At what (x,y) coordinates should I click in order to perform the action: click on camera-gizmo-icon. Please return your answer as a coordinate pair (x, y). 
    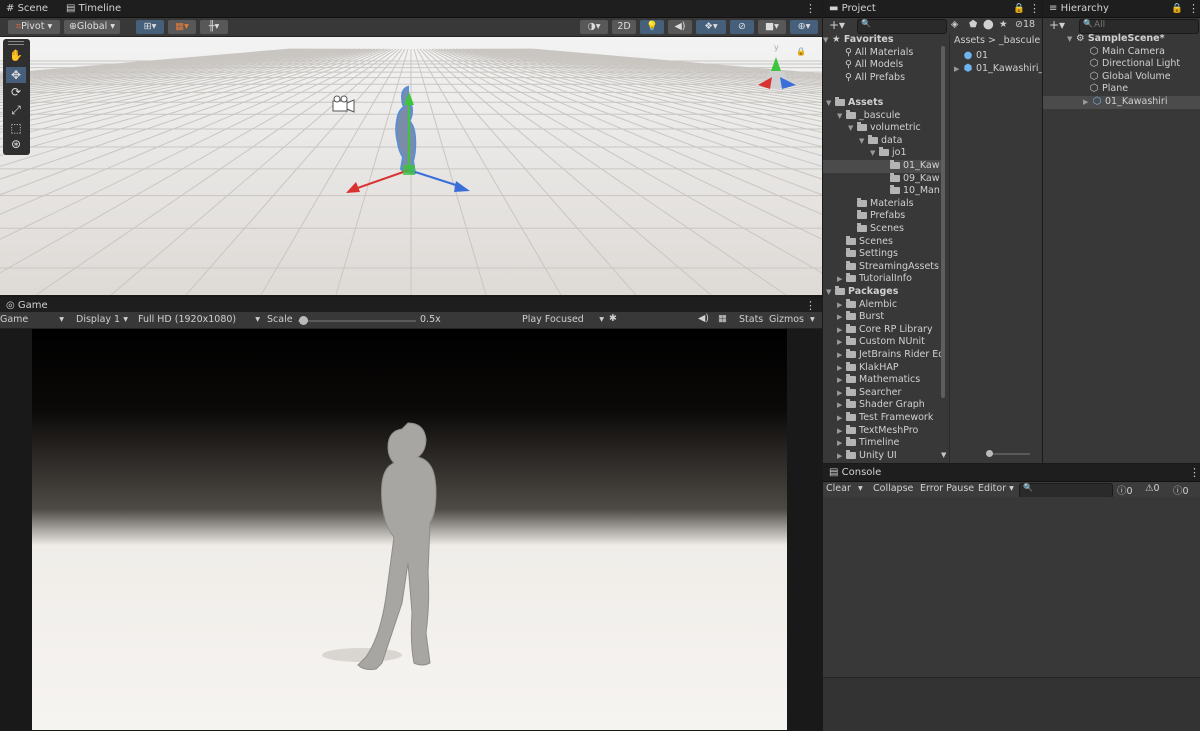
    Looking at the image, I should click on (343, 105).